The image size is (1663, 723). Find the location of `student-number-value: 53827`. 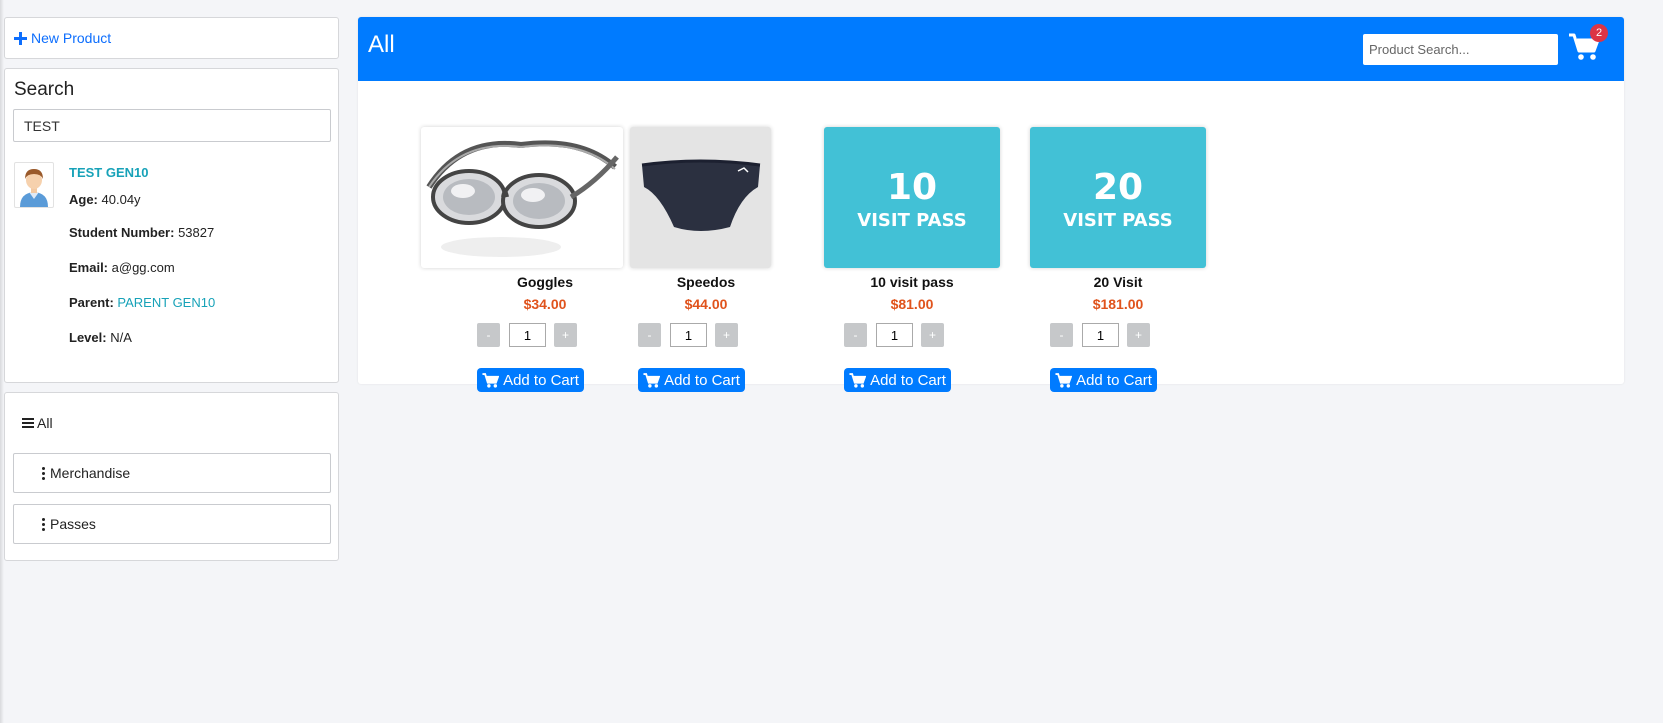

student-number-value: 53827 is located at coordinates (196, 232).